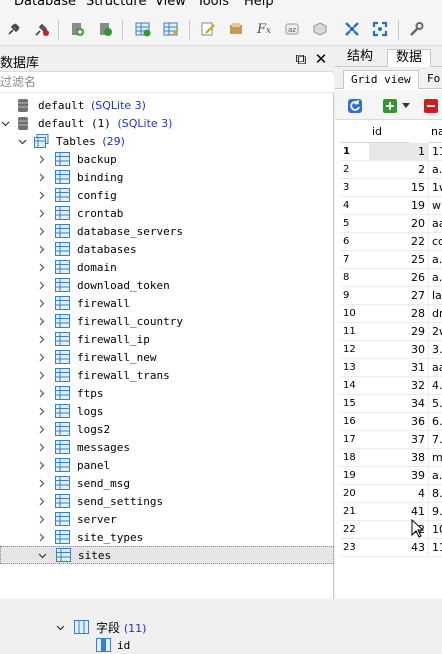  What do you see at coordinates (167, 285) in the screenshot?
I see `tree-table-download-token: download_token` at bounding box center [167, 285].